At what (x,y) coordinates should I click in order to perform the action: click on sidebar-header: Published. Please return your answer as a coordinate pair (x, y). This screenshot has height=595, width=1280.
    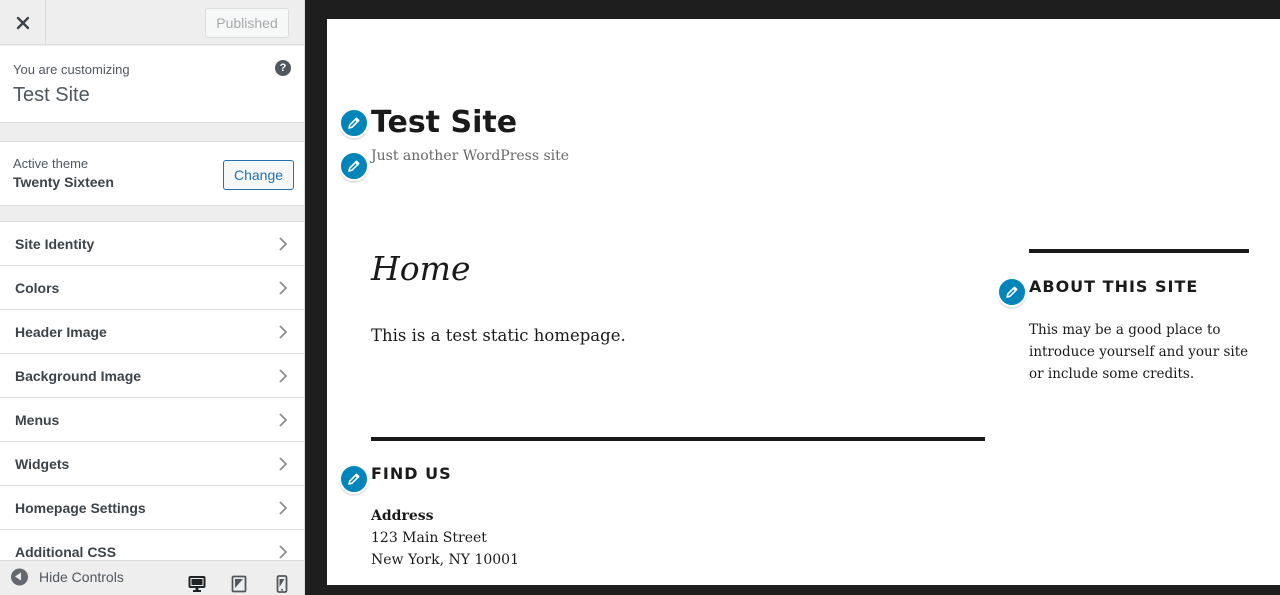
    Looking at the image, I should click on (152, 22).